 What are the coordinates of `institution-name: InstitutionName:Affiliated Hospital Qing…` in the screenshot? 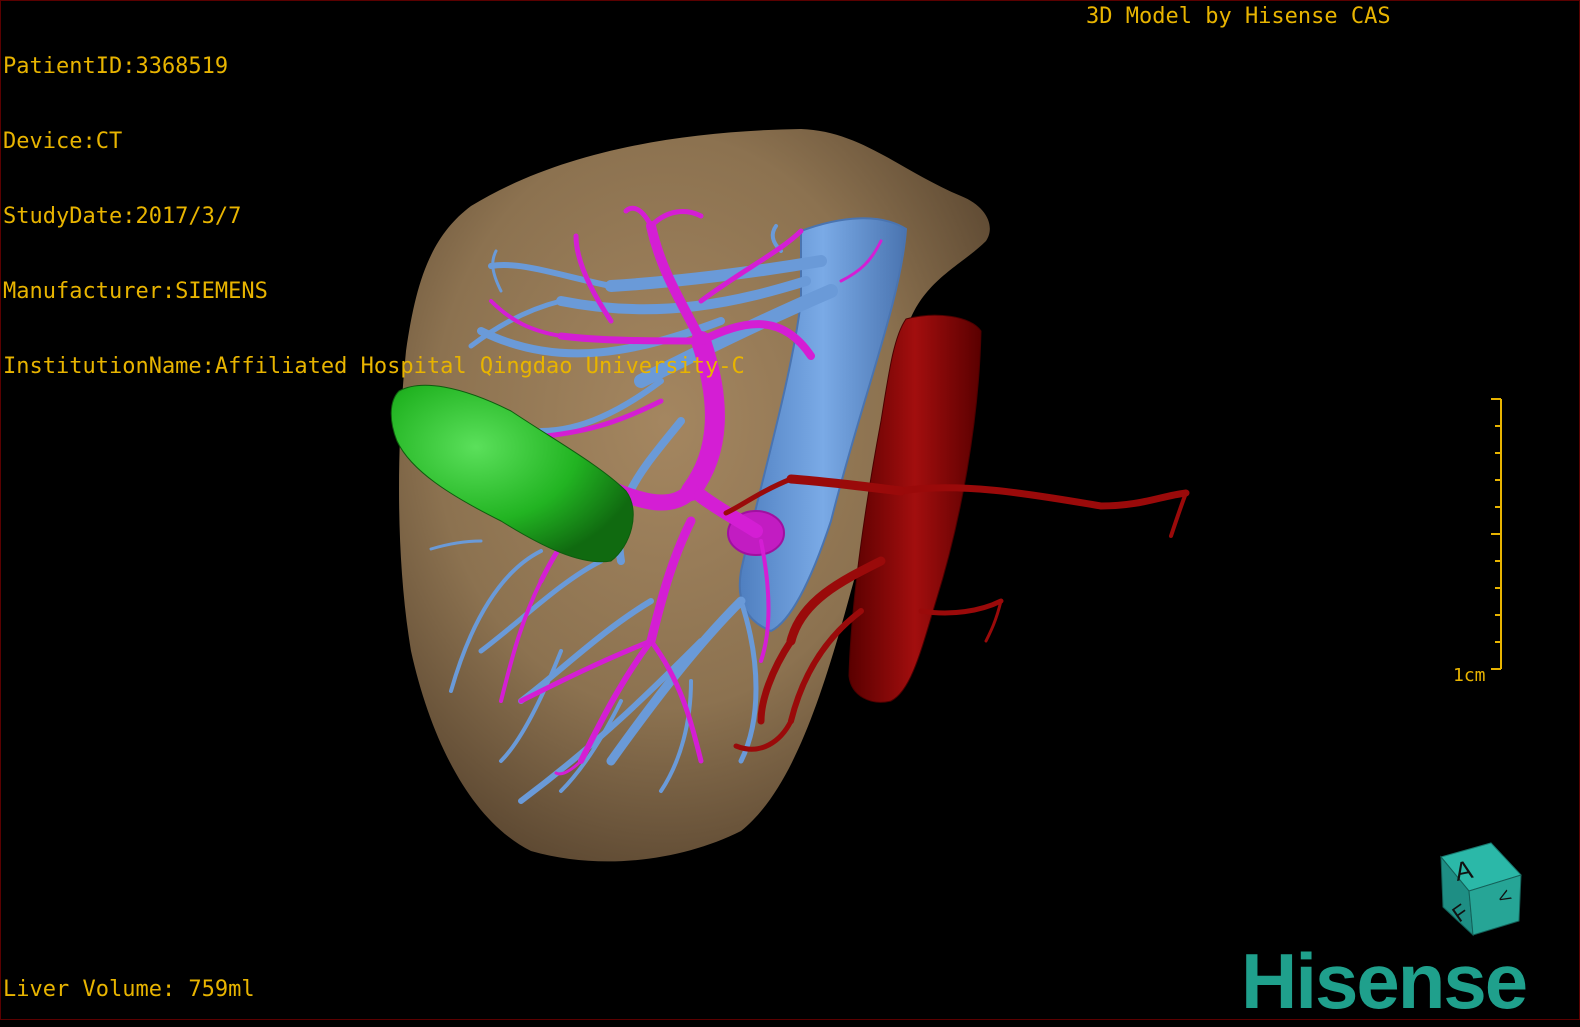 It's located at (374, 366).